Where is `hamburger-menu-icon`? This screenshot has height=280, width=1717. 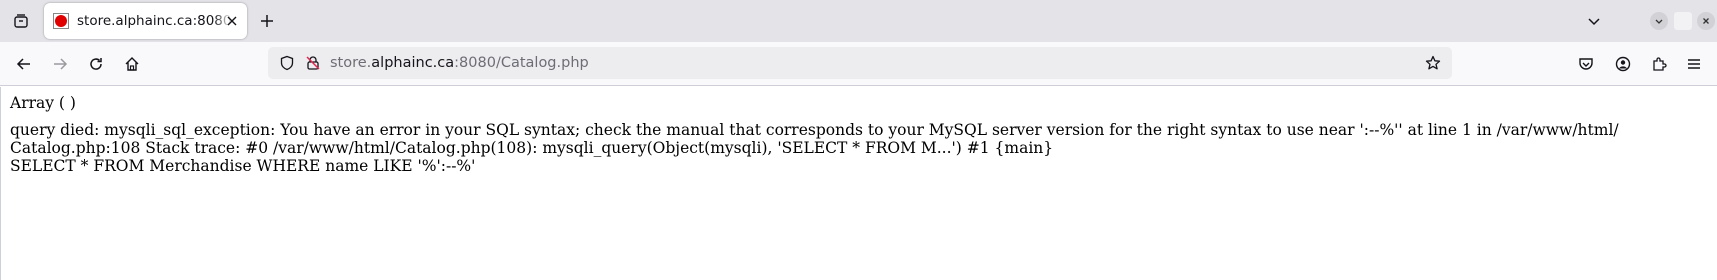 hamburger-menu-icon is located at coordinates (1694, 64).